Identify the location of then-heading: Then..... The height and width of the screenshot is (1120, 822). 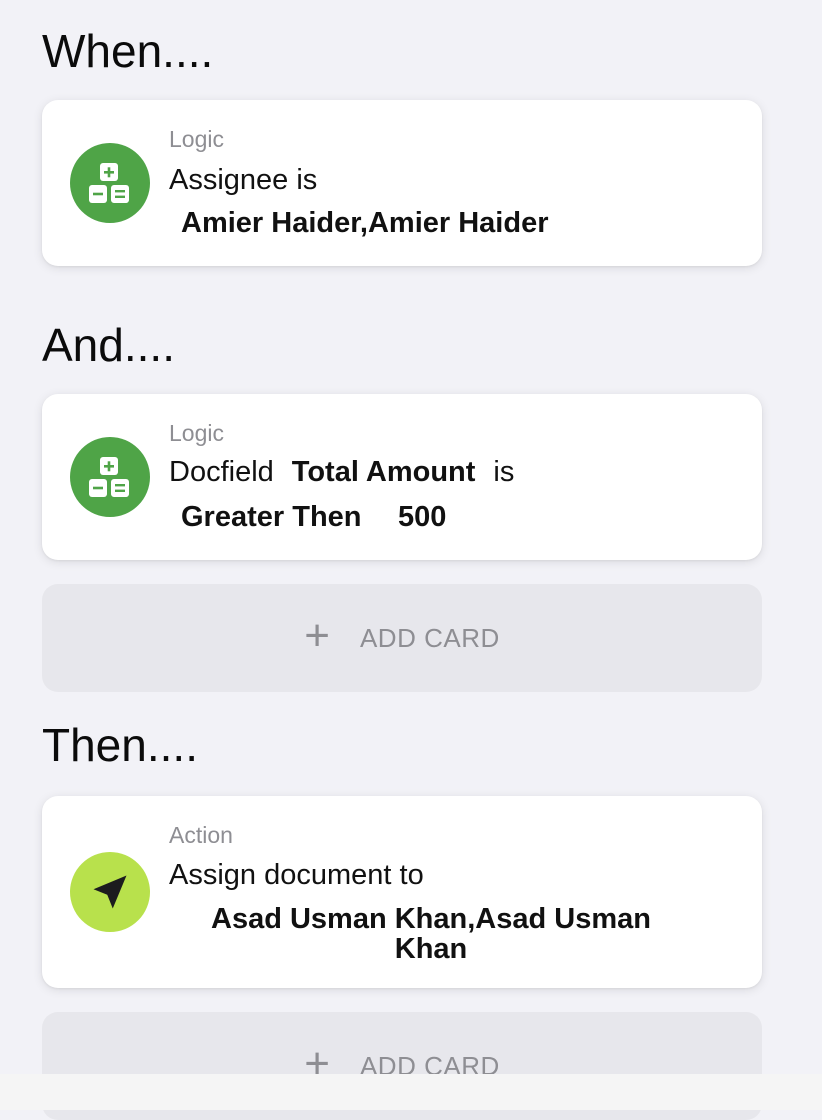
(120, 745).